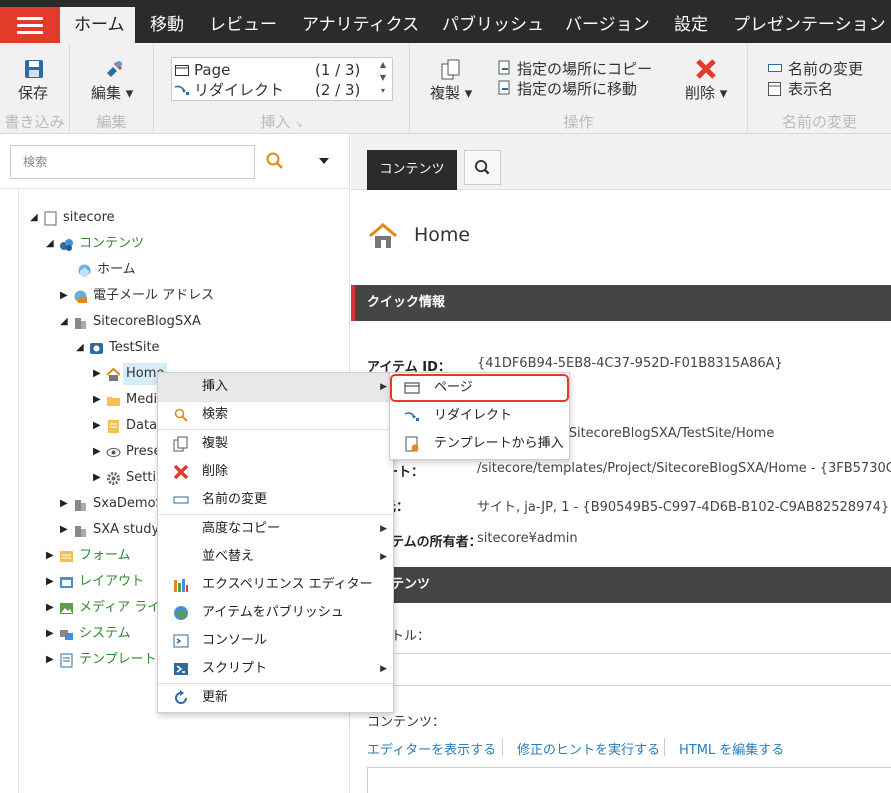 The width and height of the screenshot is (891, 793). I want to click on context-item-duplicate: 複製, so click(275, 444).